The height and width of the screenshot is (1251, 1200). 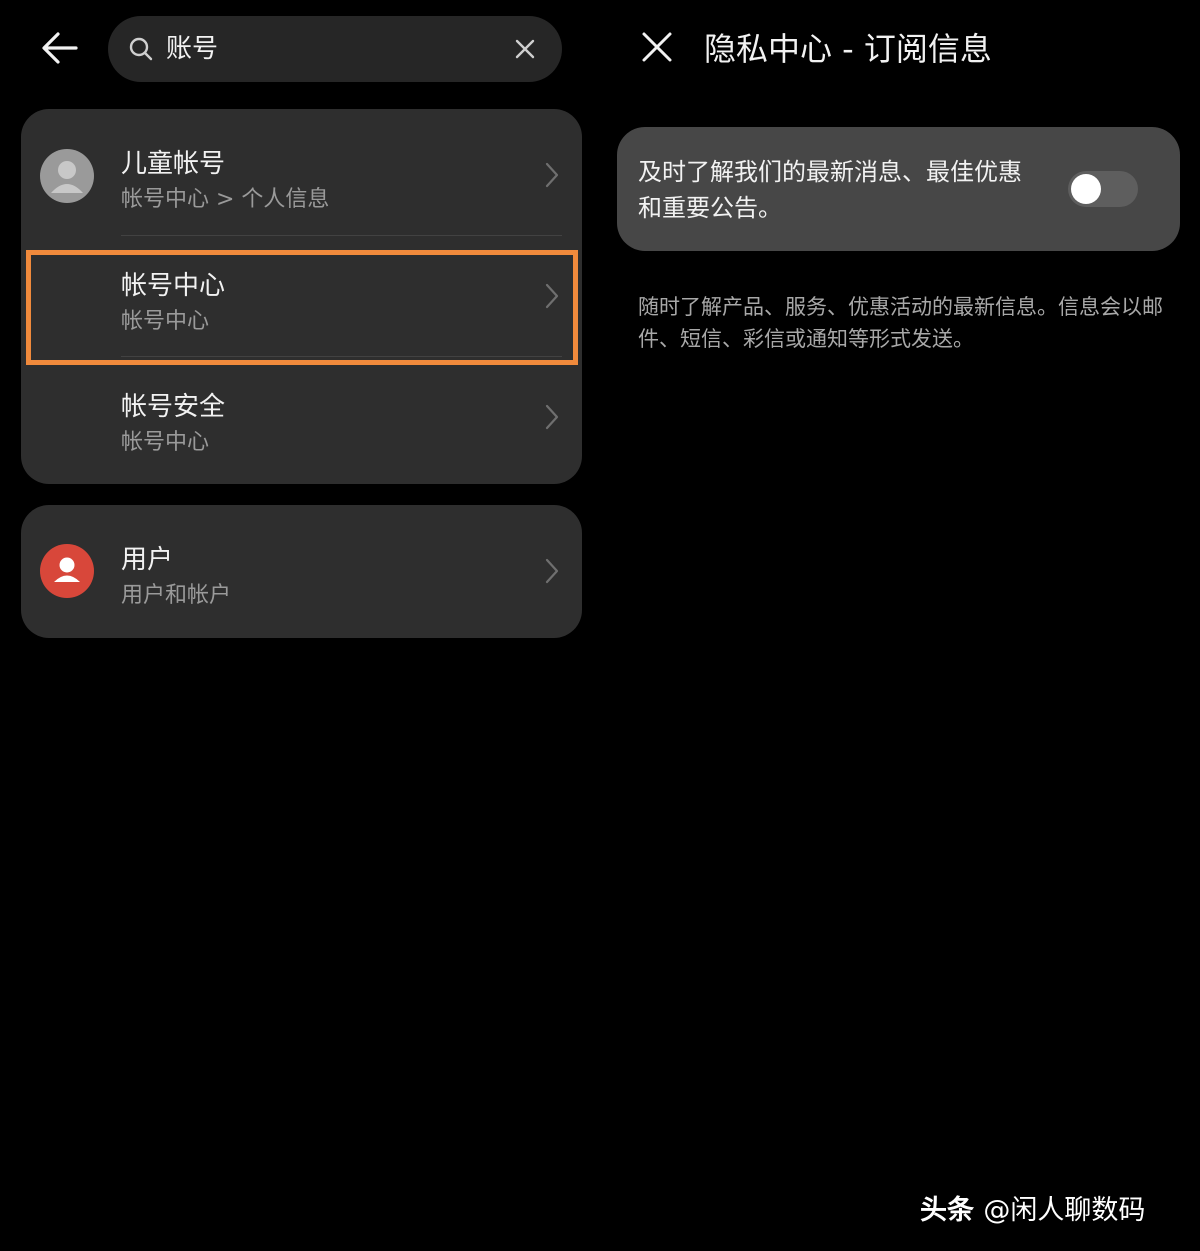 I want to click on result-subtitle: 帐号中心 > 个人信息, so click(x=225, y=199).